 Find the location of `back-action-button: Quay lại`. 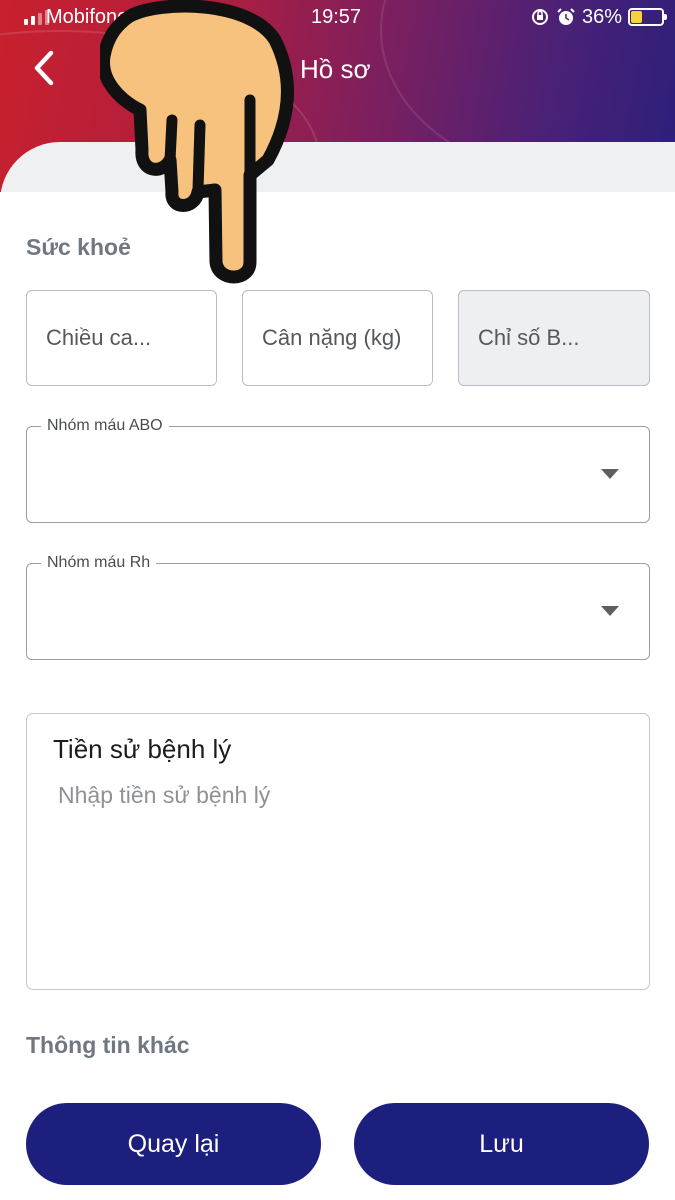

back-action-button: Quay lại is located at coordinates (173, 1144).